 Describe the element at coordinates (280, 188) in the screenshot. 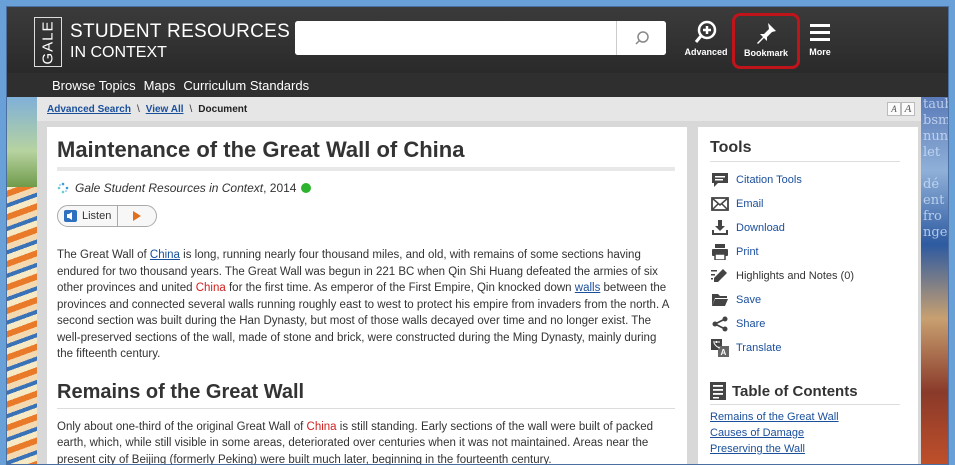

I see `source-year: , 2014` at that location.